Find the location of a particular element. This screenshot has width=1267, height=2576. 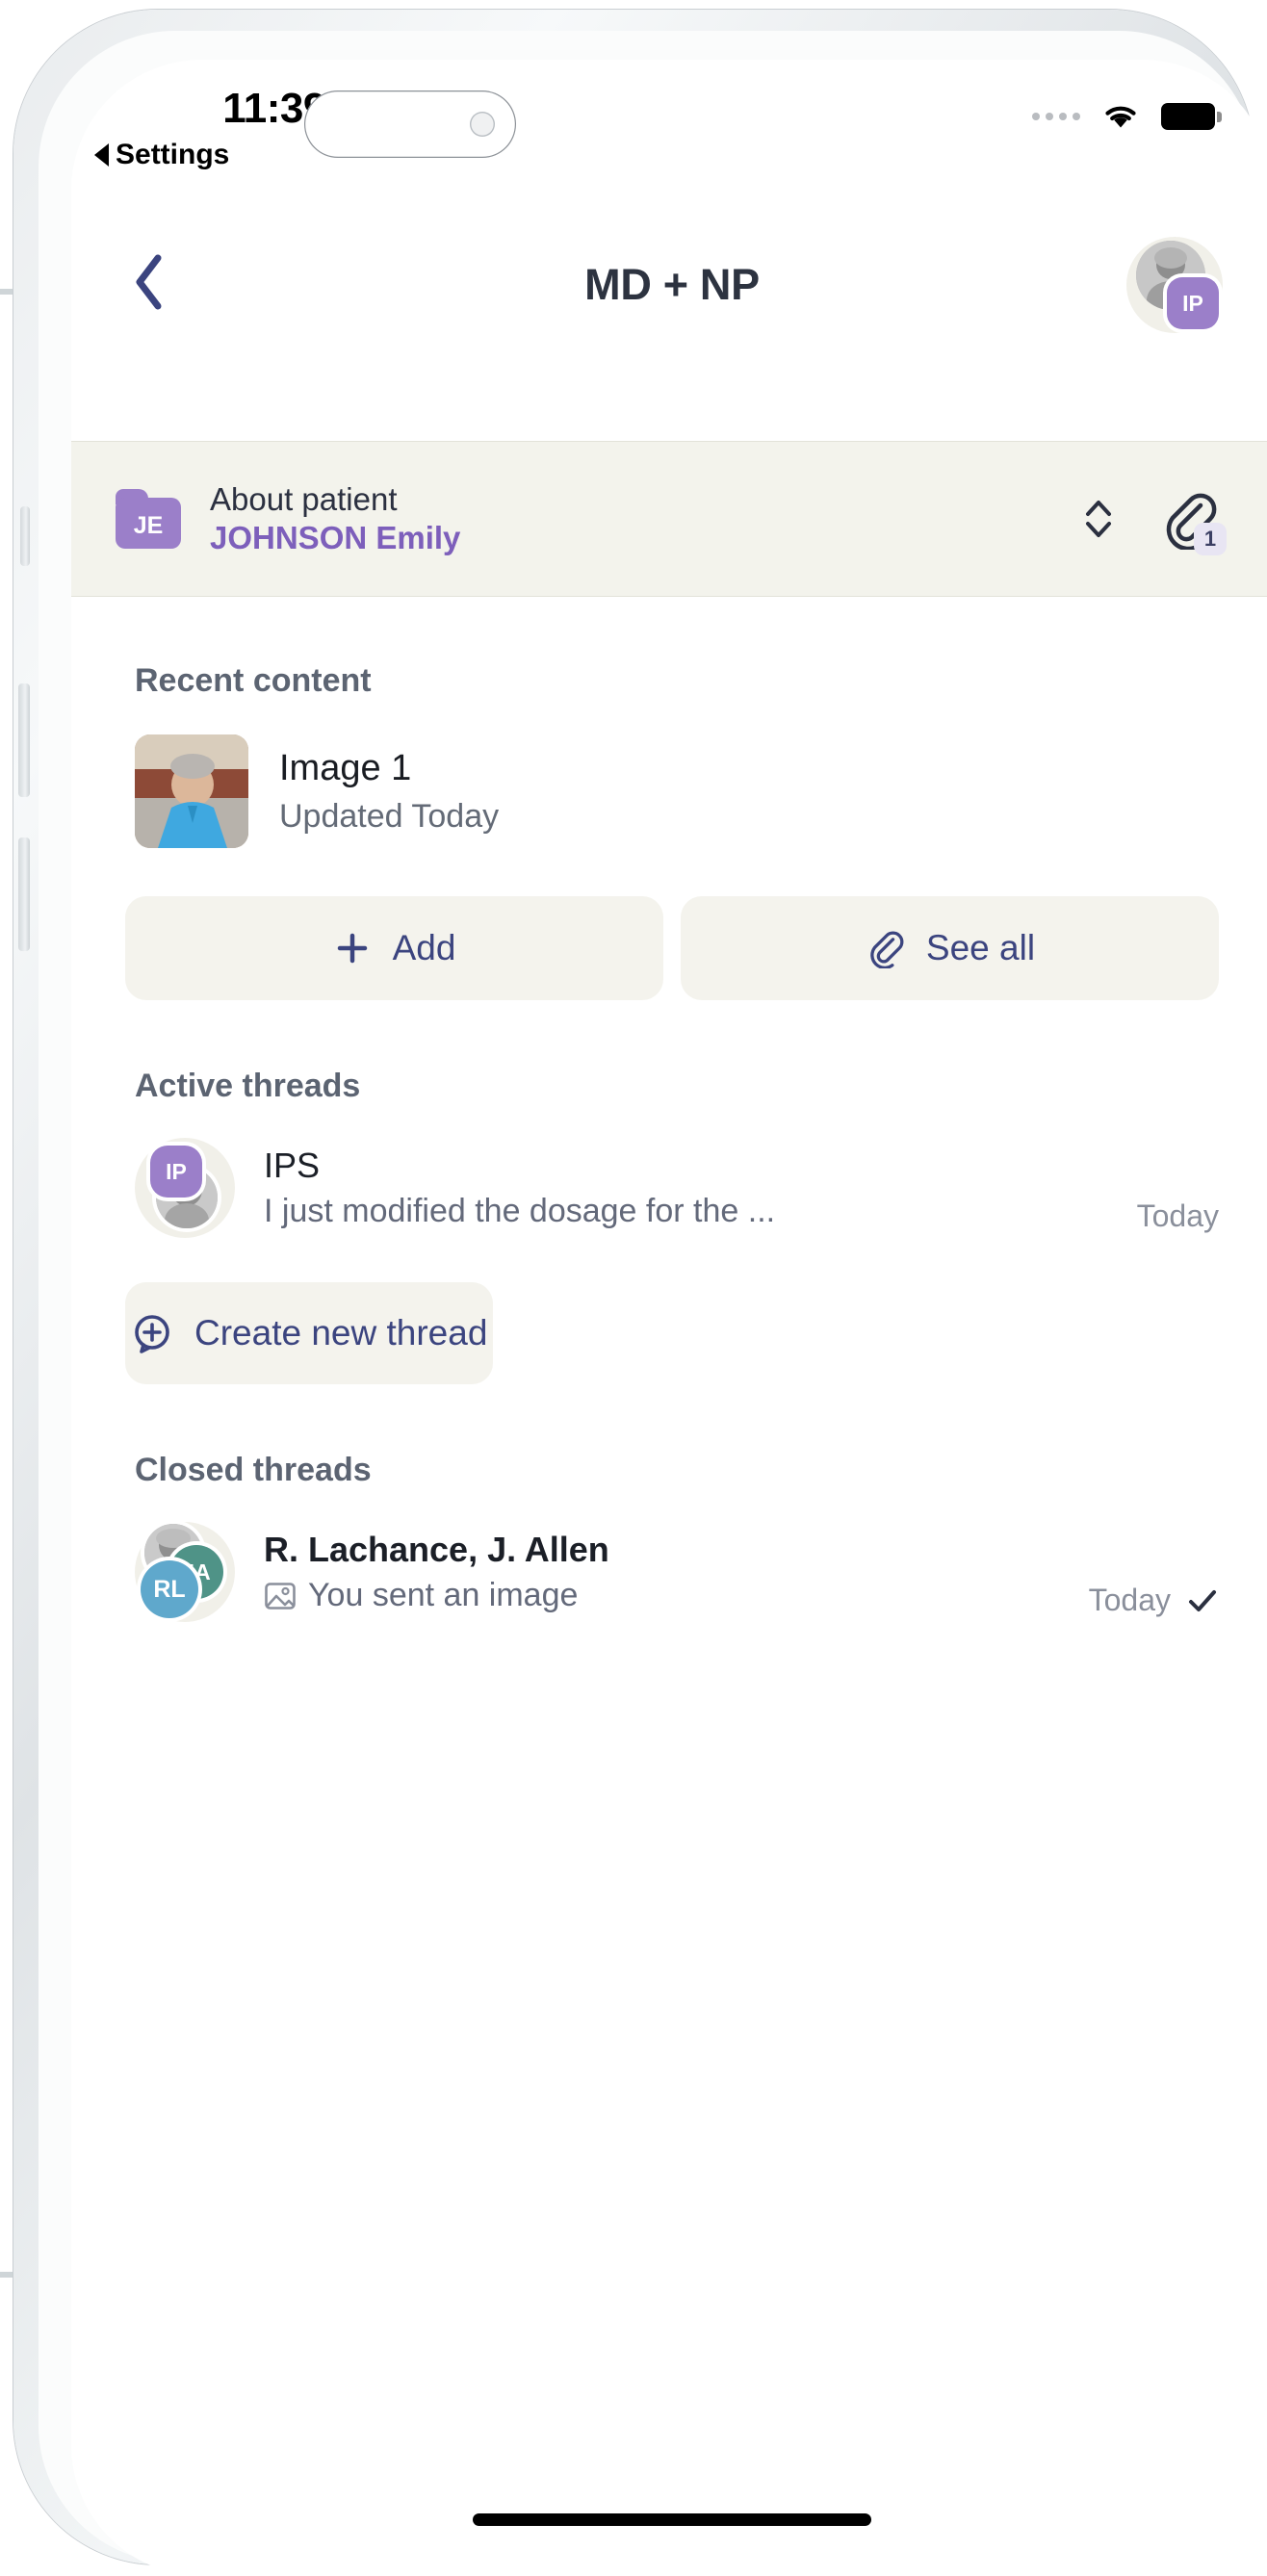

profile-avatar: IP is located at coordinates (1174, 285).